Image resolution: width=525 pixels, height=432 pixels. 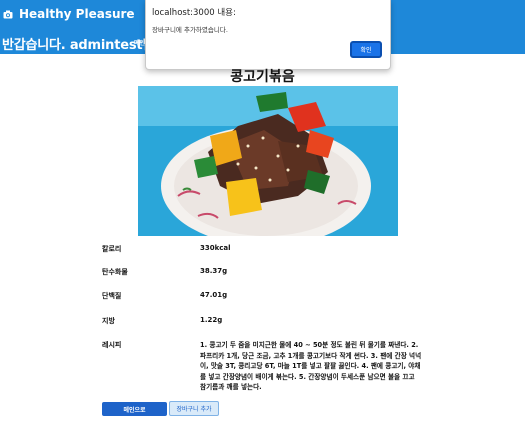 I want to click on nav-link-main: 메인, so click(x=139, y=42).